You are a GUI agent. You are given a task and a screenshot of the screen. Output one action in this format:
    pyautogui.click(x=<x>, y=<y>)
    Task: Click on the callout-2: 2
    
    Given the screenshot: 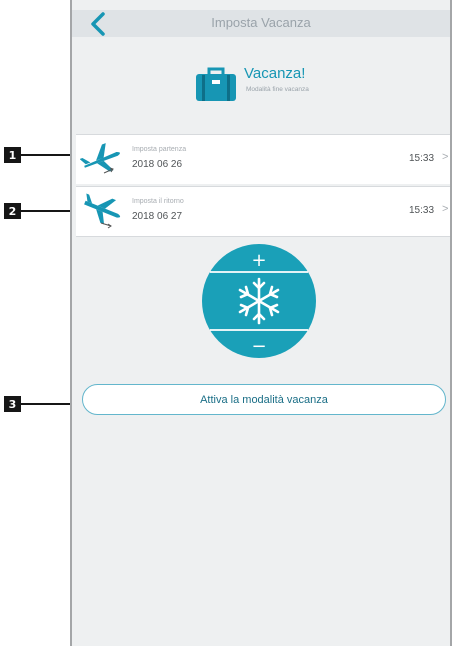 What is the action you would take?
    pyautogui.click(x=12, y=211)
    